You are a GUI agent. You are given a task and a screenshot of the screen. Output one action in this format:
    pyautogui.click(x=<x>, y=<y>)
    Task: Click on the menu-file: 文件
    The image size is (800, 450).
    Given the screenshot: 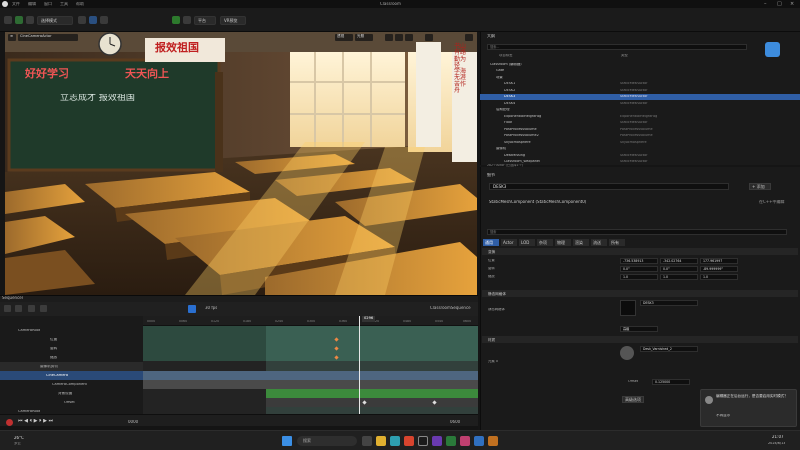 What is the action you would take?
    pyautogui.click(x=16, y=4)
    